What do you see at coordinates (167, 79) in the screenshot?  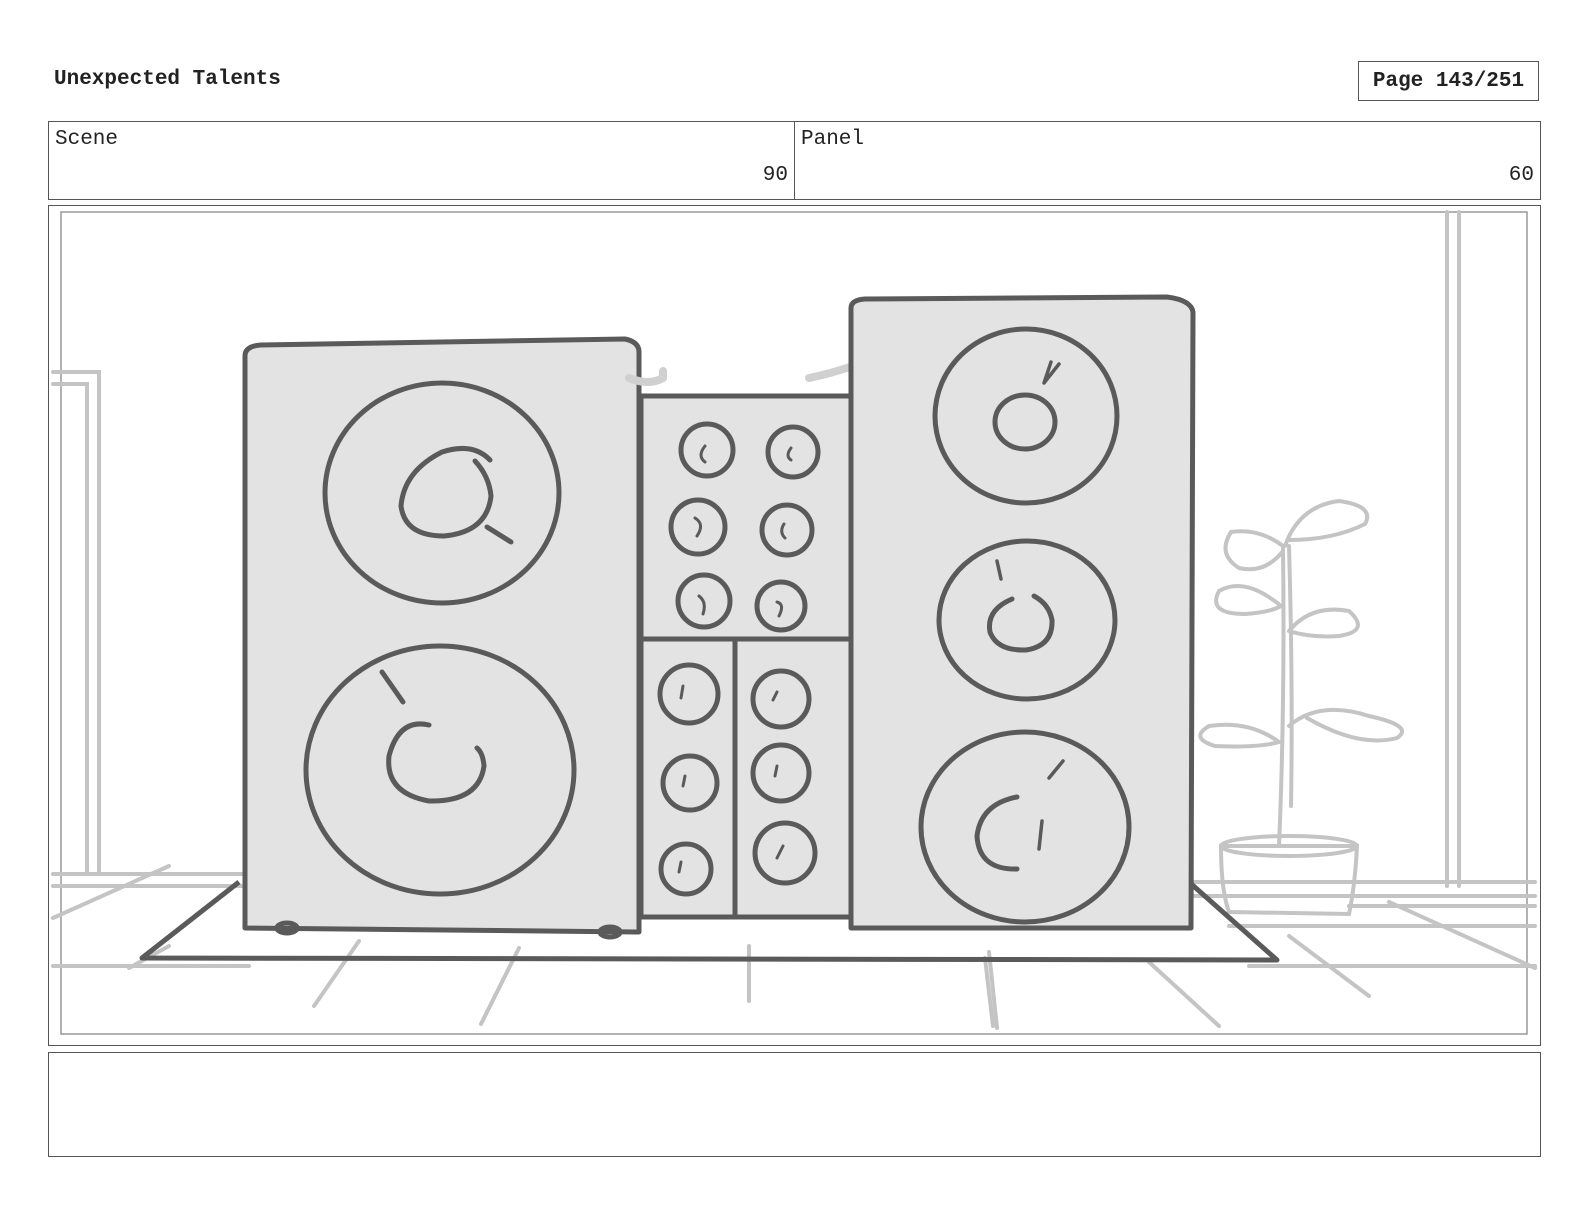 I see `storyboard-title: Unexpected Talents` at bounding box center [167, 79].